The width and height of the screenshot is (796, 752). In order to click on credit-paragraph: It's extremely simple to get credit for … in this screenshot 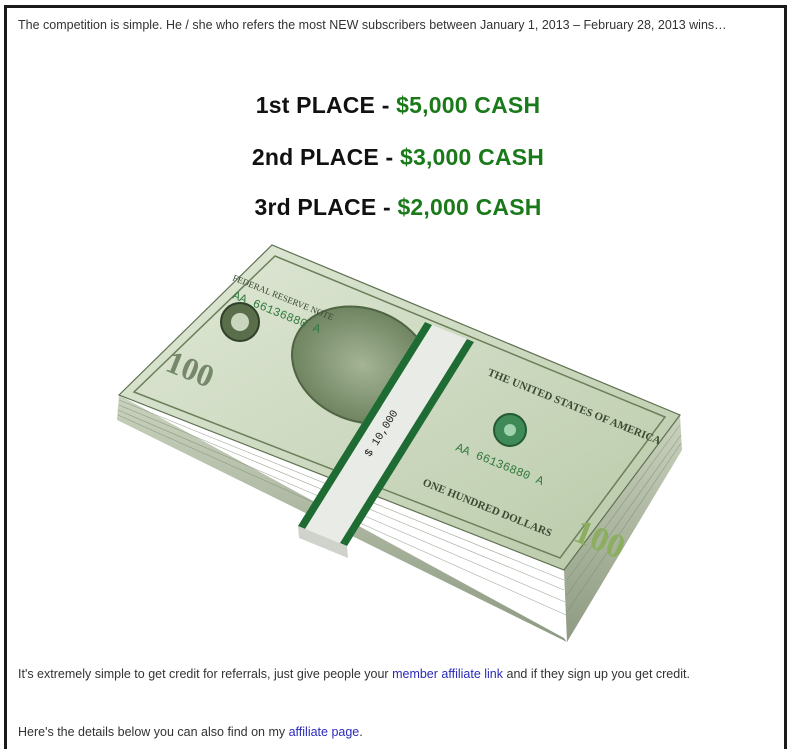, I will do `click(403, 674)`.